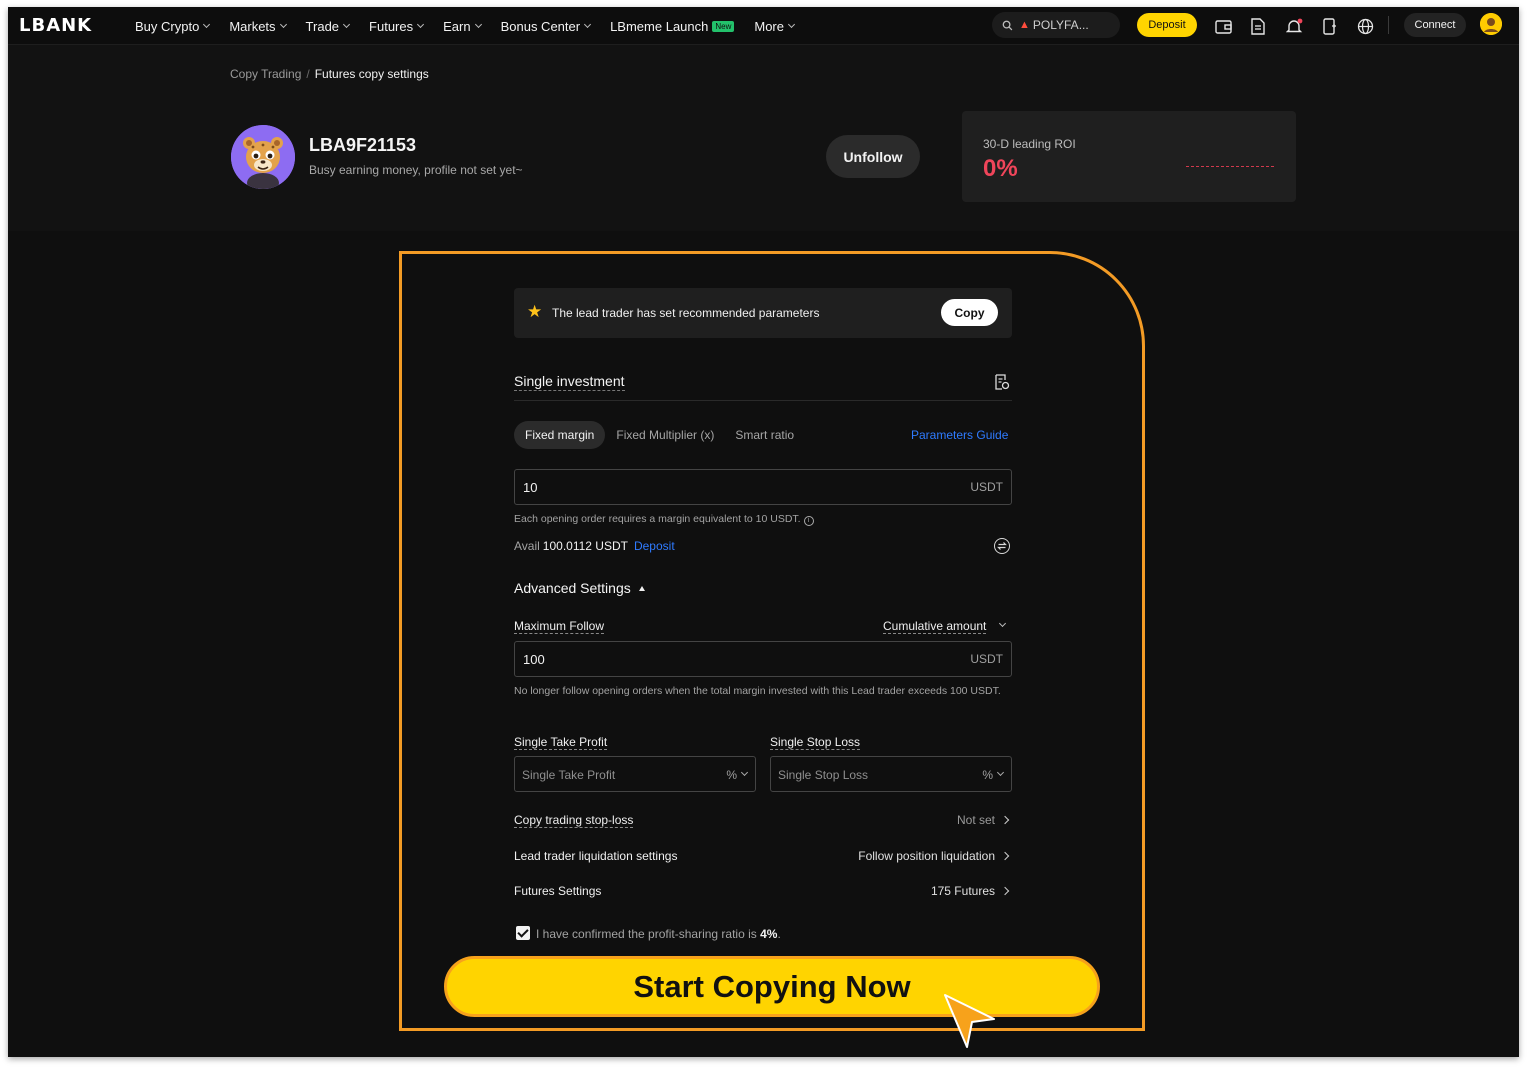  I want to click on single-stop-loss-label: Single Stop Loss, so click(815, 742).